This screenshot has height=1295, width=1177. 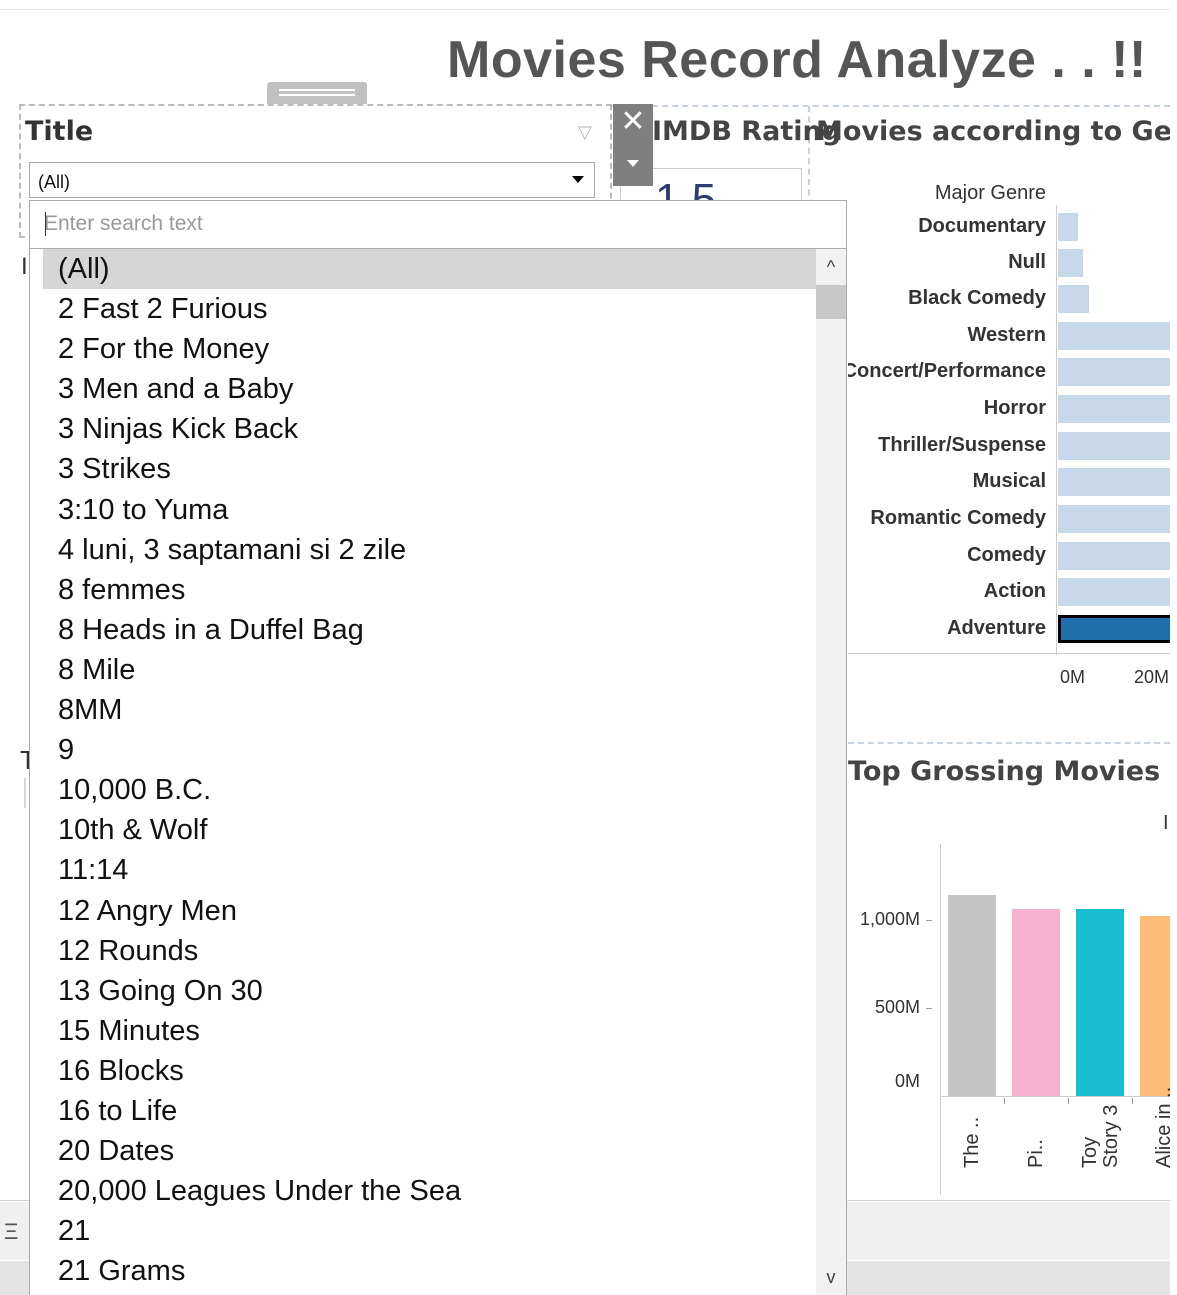 What do you see at coordinates (434, 224) in the screenshot?
I see `search-input` at bounding box center [434, 224].